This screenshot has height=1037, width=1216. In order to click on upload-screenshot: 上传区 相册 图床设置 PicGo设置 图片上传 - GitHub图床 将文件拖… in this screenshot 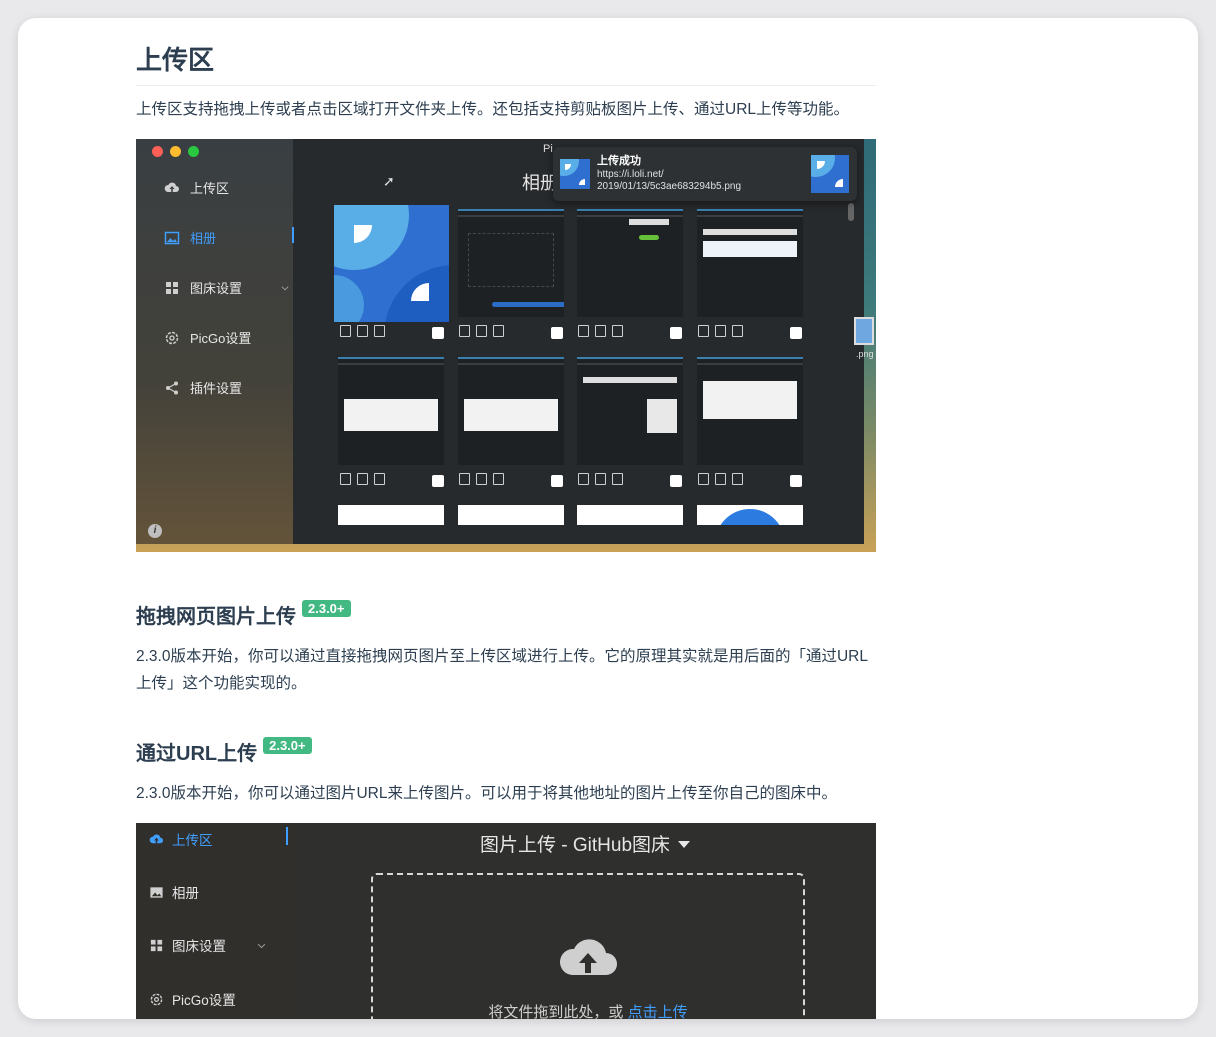, I will do `click(506, 921)`.